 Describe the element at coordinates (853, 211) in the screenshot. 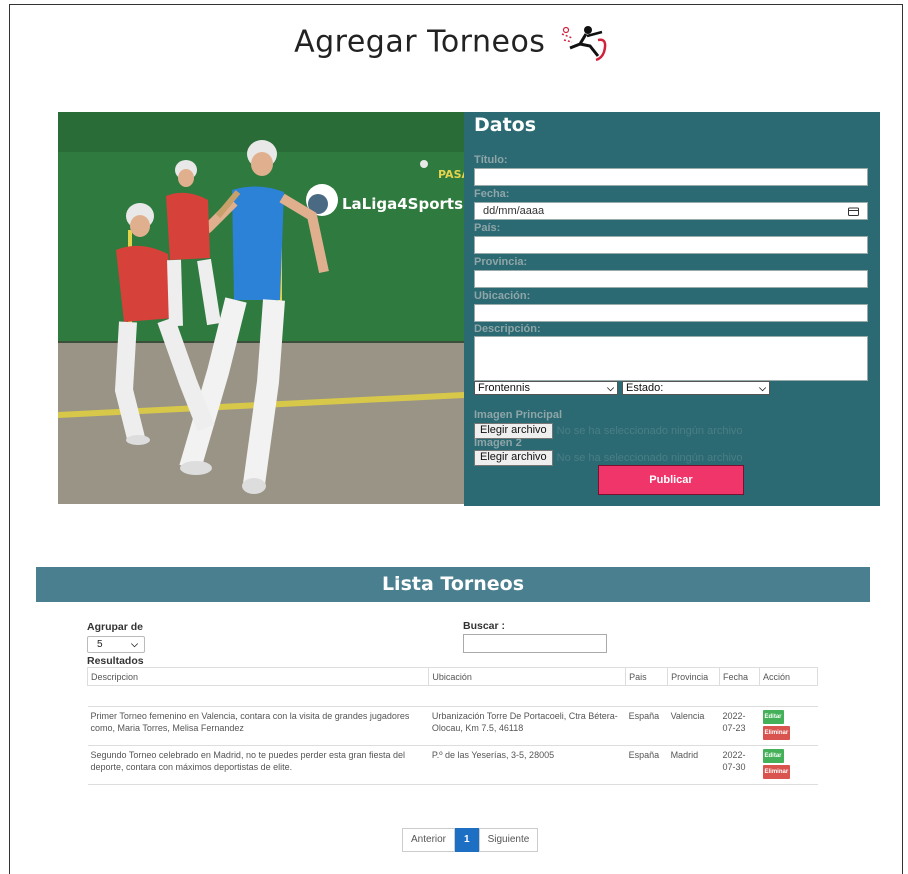

I see `calendar-icon` at that location.